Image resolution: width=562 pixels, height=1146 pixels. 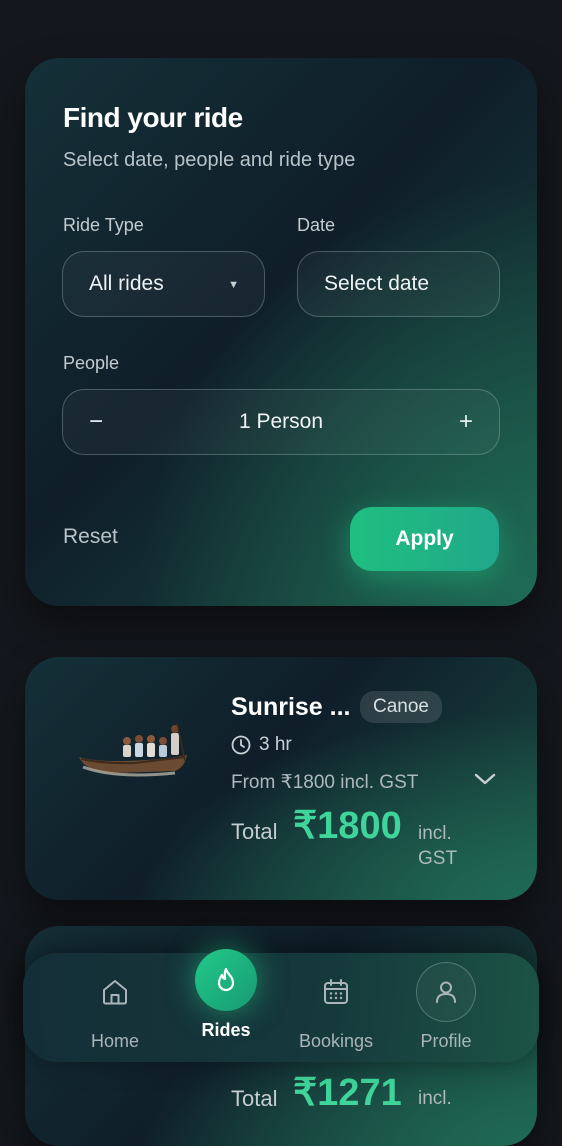 I want to click on apply-button: Apply, so click(x=424, y=539).